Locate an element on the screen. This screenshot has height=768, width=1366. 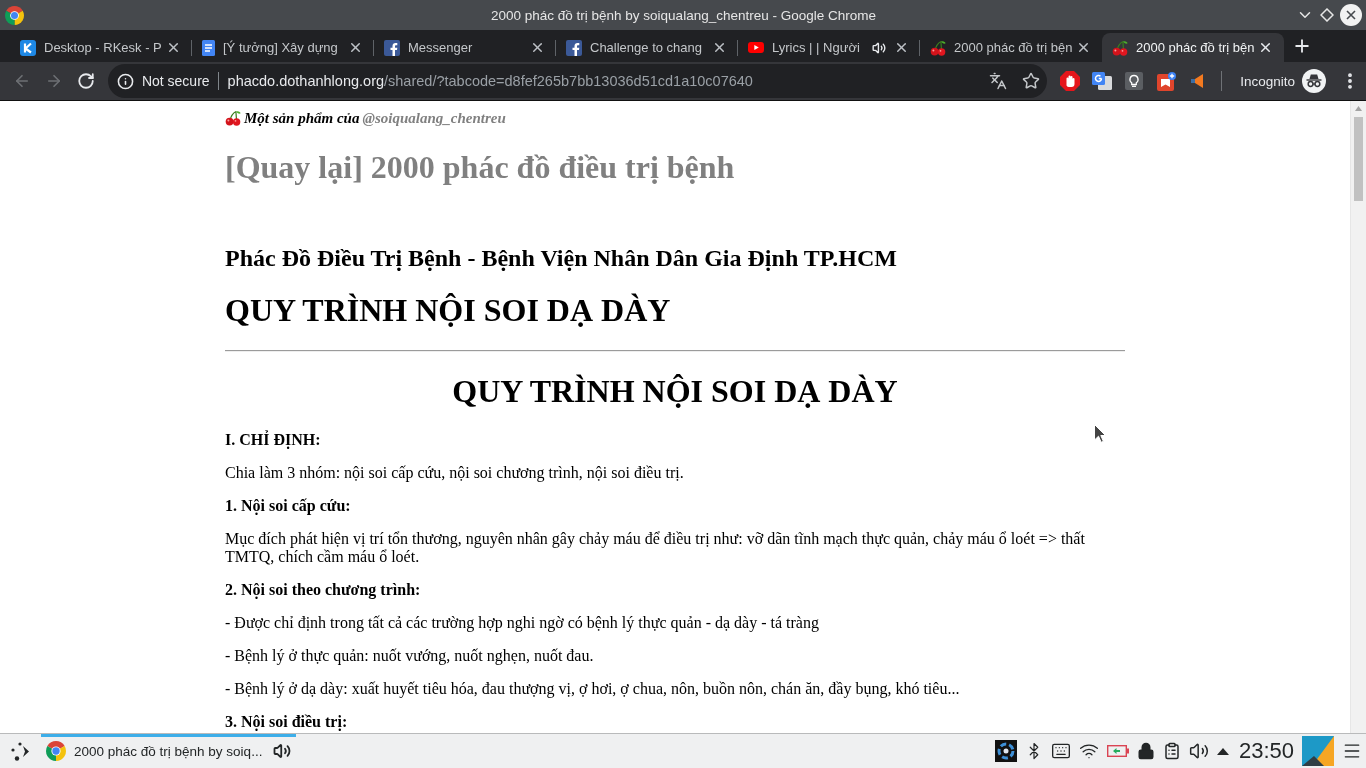
browser-tab: Lyrics | | Người is located at coordinates (829, 47).